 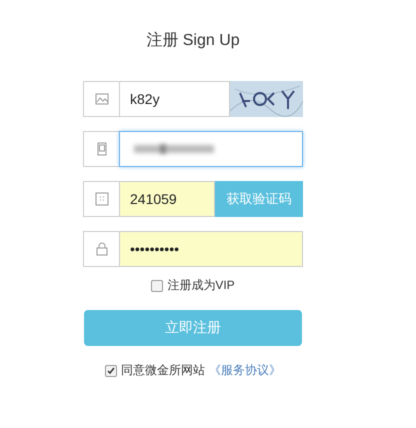 I want to click on image-icon, so click(x=101, y=99).